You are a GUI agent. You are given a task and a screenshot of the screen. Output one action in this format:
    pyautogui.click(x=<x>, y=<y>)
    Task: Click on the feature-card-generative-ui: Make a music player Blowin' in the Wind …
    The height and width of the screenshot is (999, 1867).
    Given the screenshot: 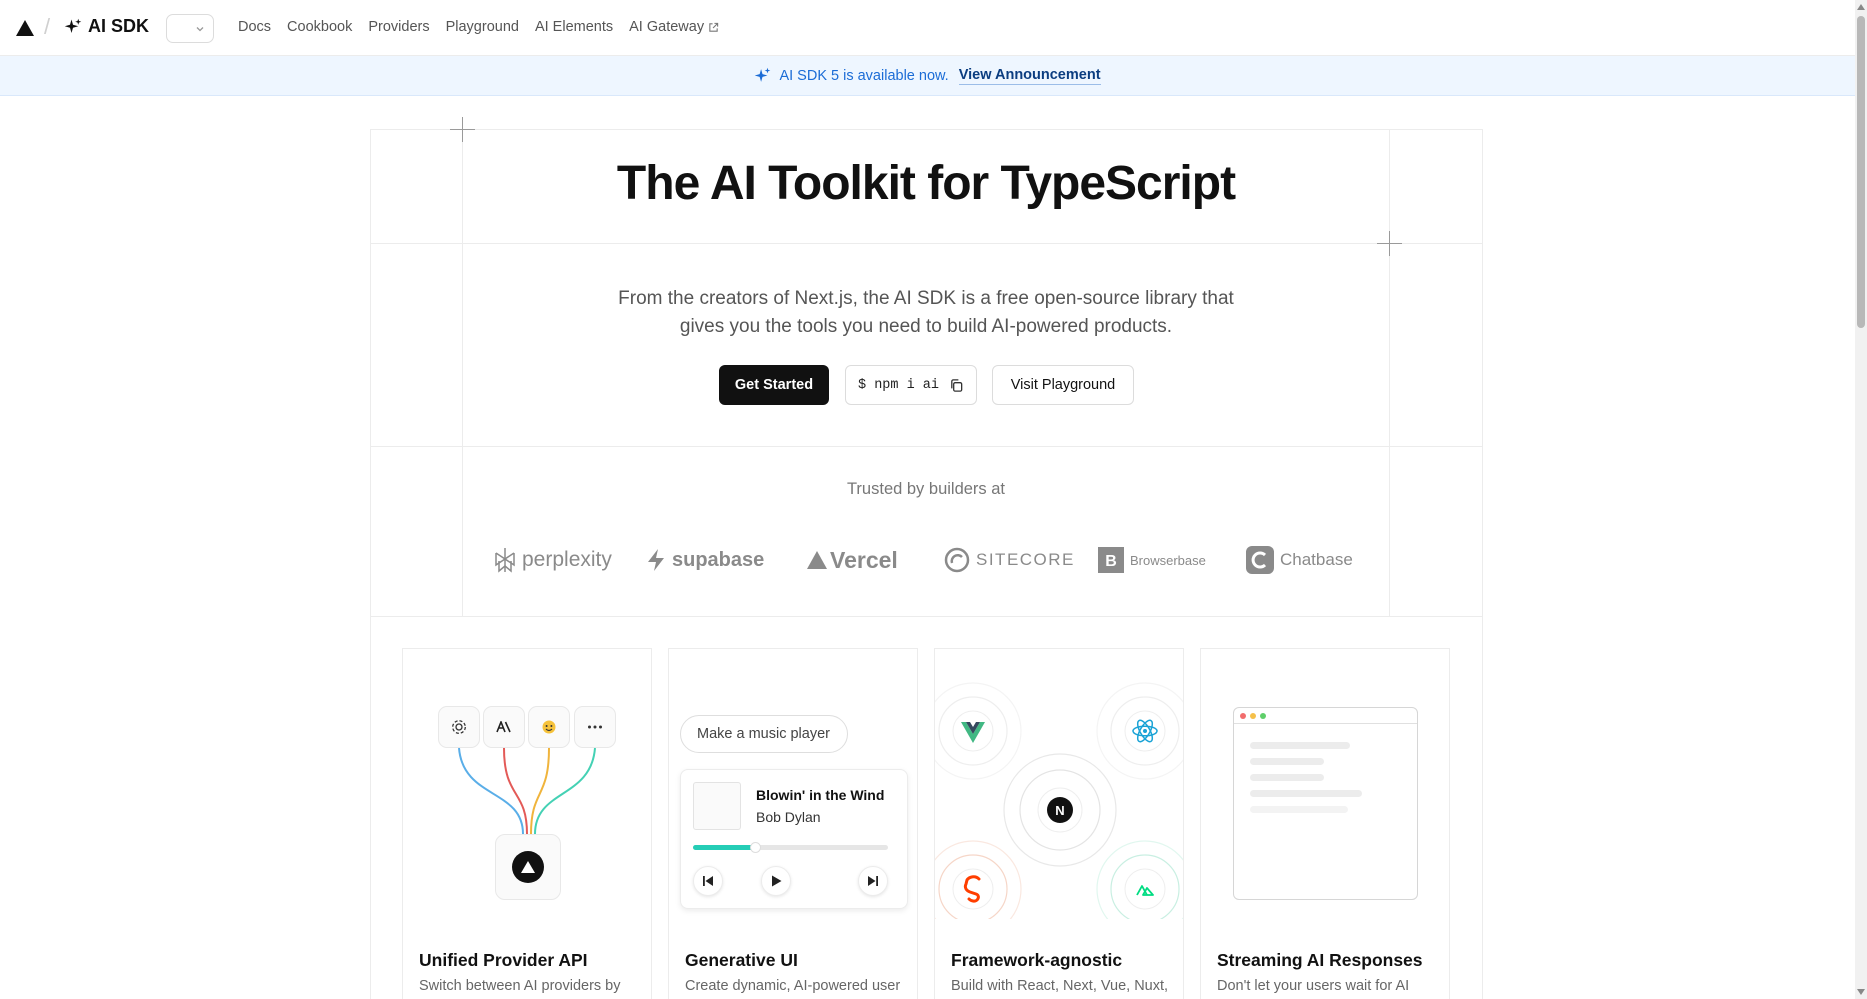 What is the action you would take?
    pyautogui.click(x=793, y=823)
    